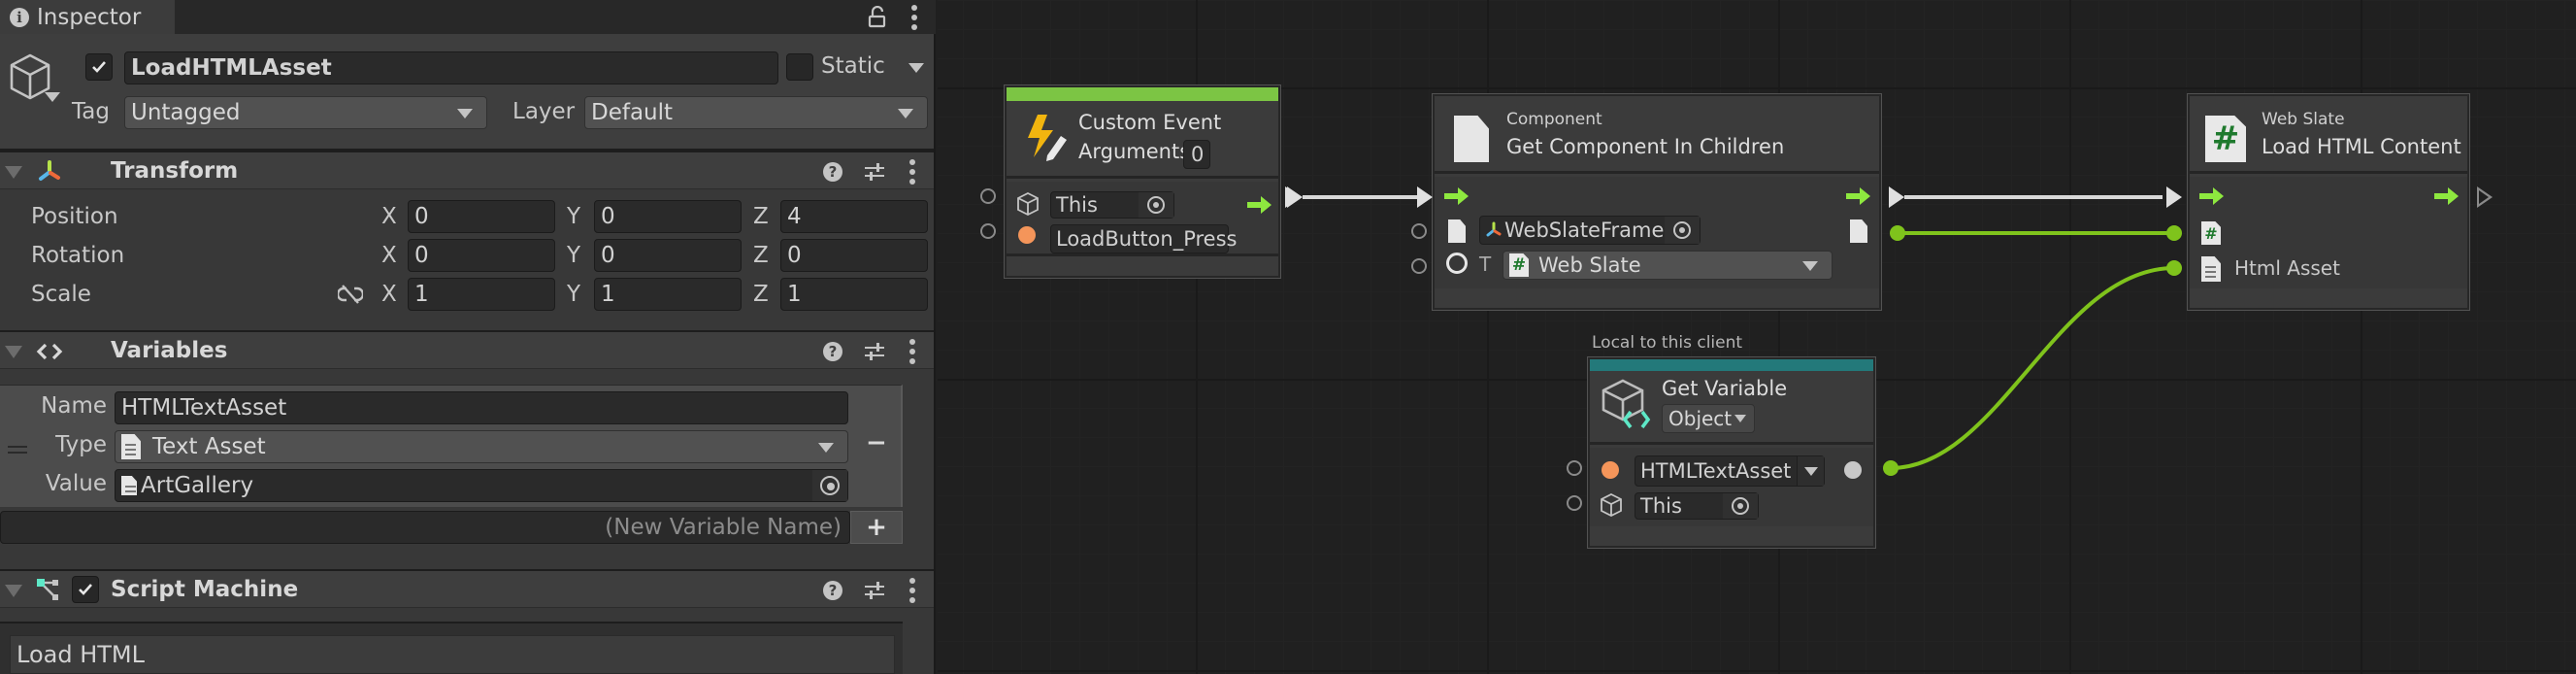  Describe the element at coordinates (756, 112) in the screenshot. I see `layer-dropdown: Default` at that location.